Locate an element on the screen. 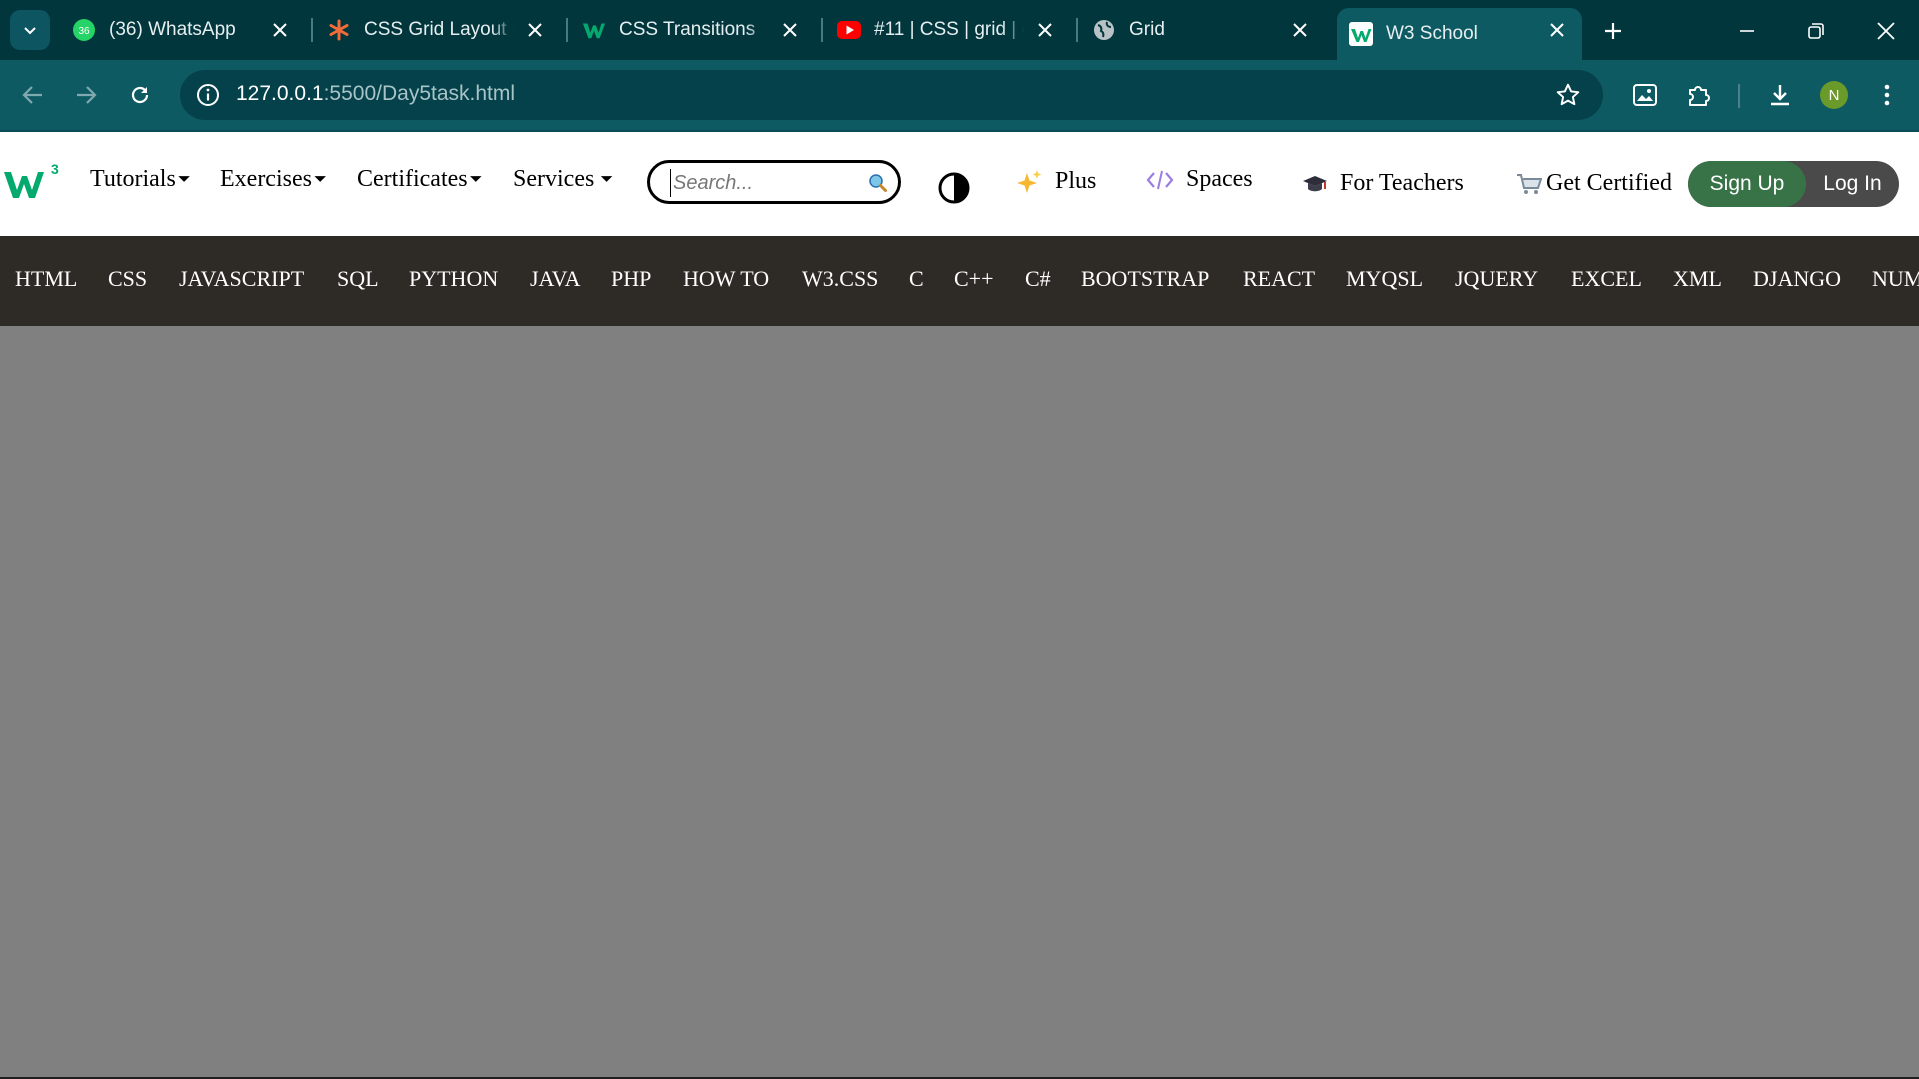 This screenshot has height=1079, width=1919. for-teachers-link: For Teachers is located at coordinates (1383, 183).